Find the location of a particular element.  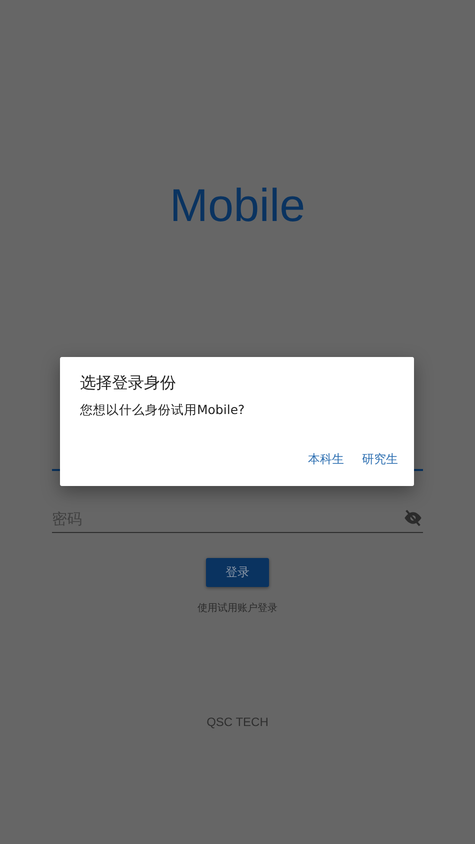

dialog-message: 您想以什么身份试用Mobile? is located at coordinates (163, 410).